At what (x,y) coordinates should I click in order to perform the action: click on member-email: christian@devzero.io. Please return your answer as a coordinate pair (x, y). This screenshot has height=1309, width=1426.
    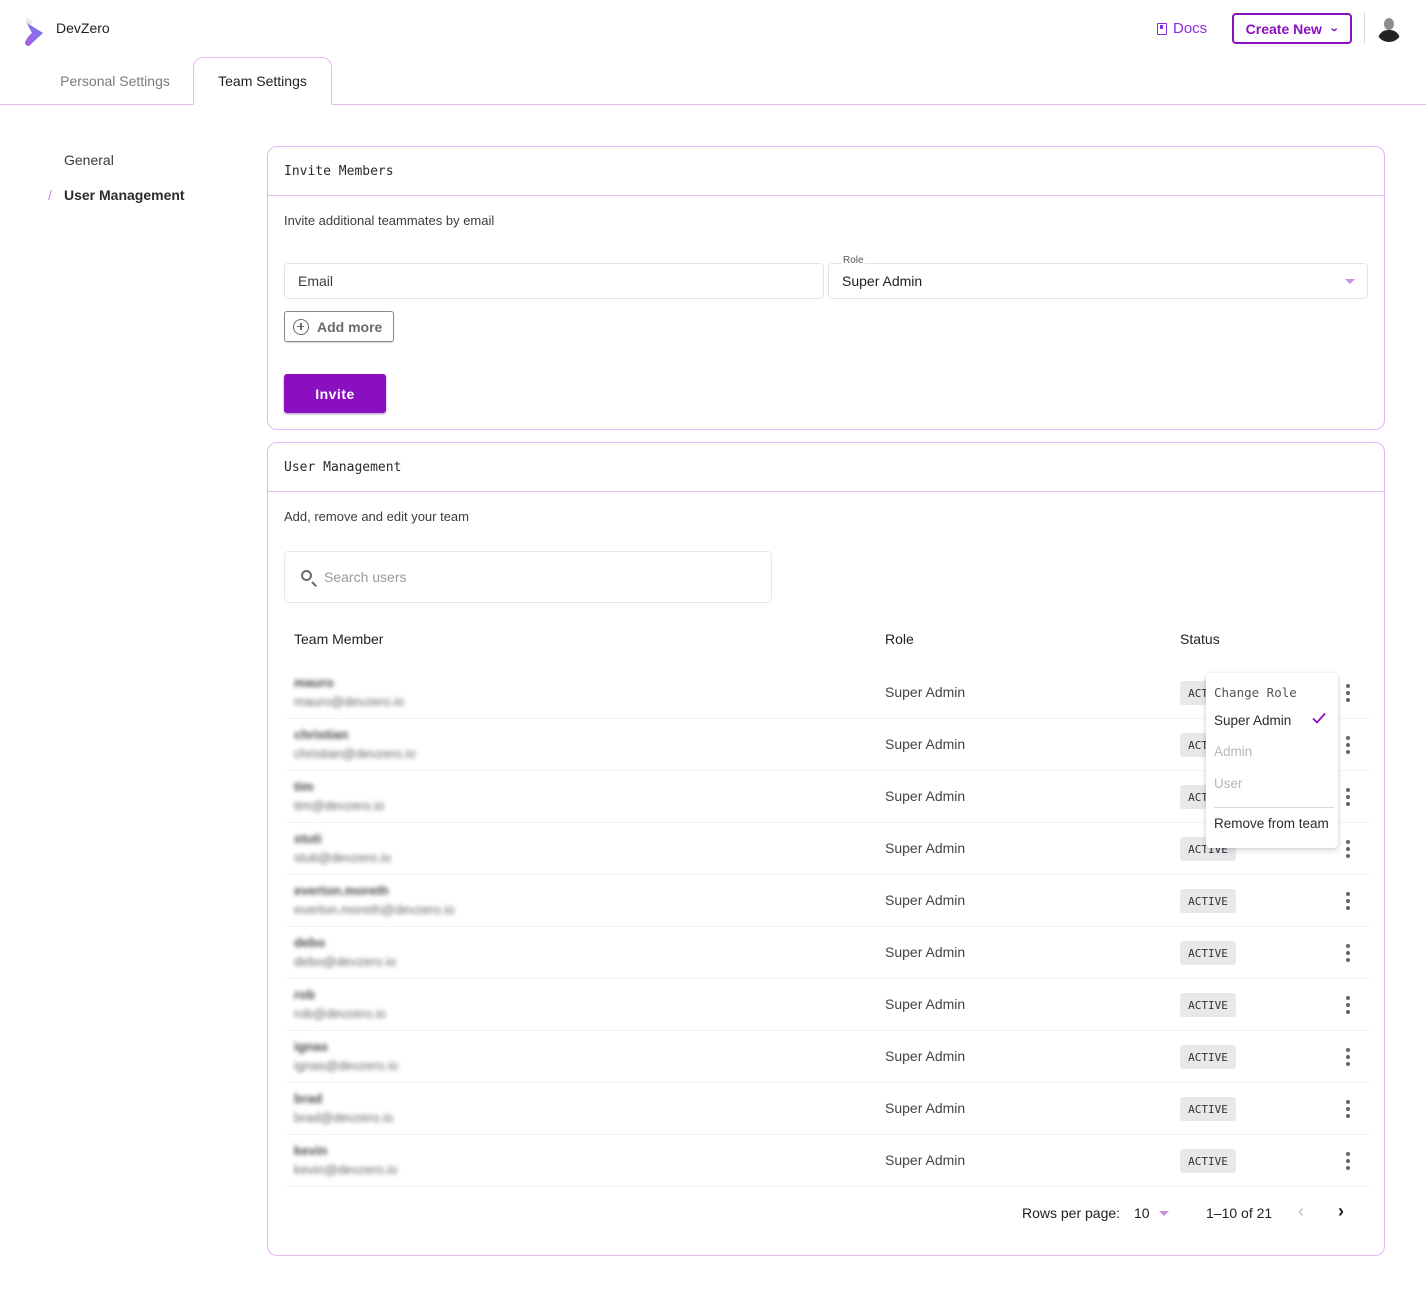
    Looking at the image, I should click on (355, 753).